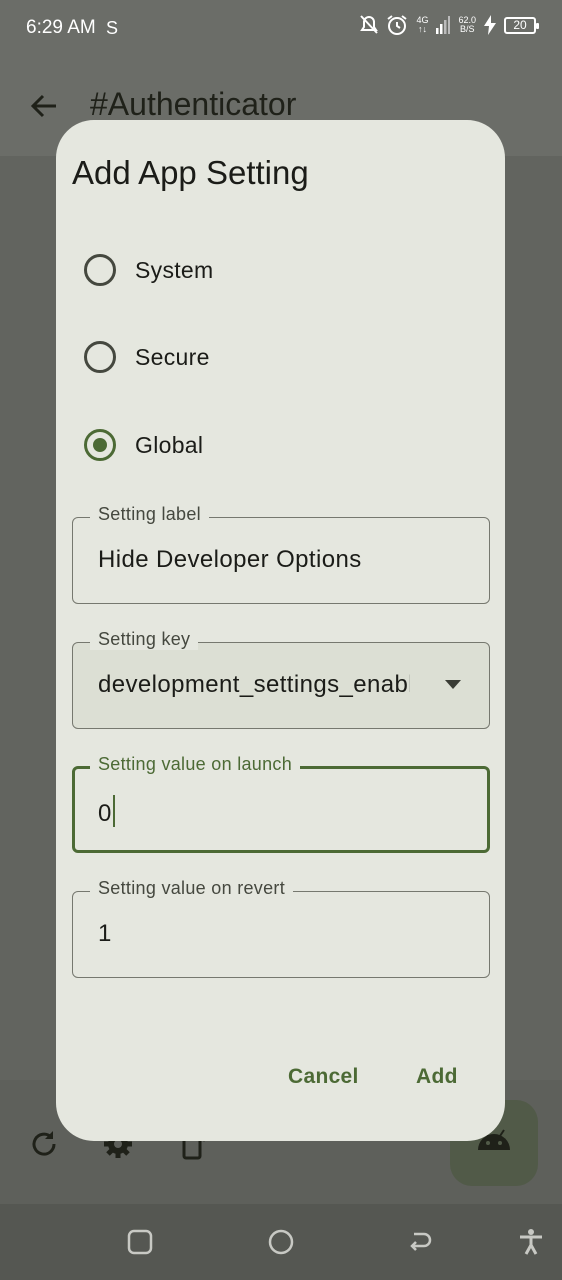 The image size is (562, 1280). I want to click on charging-icon, so click(490, 25).